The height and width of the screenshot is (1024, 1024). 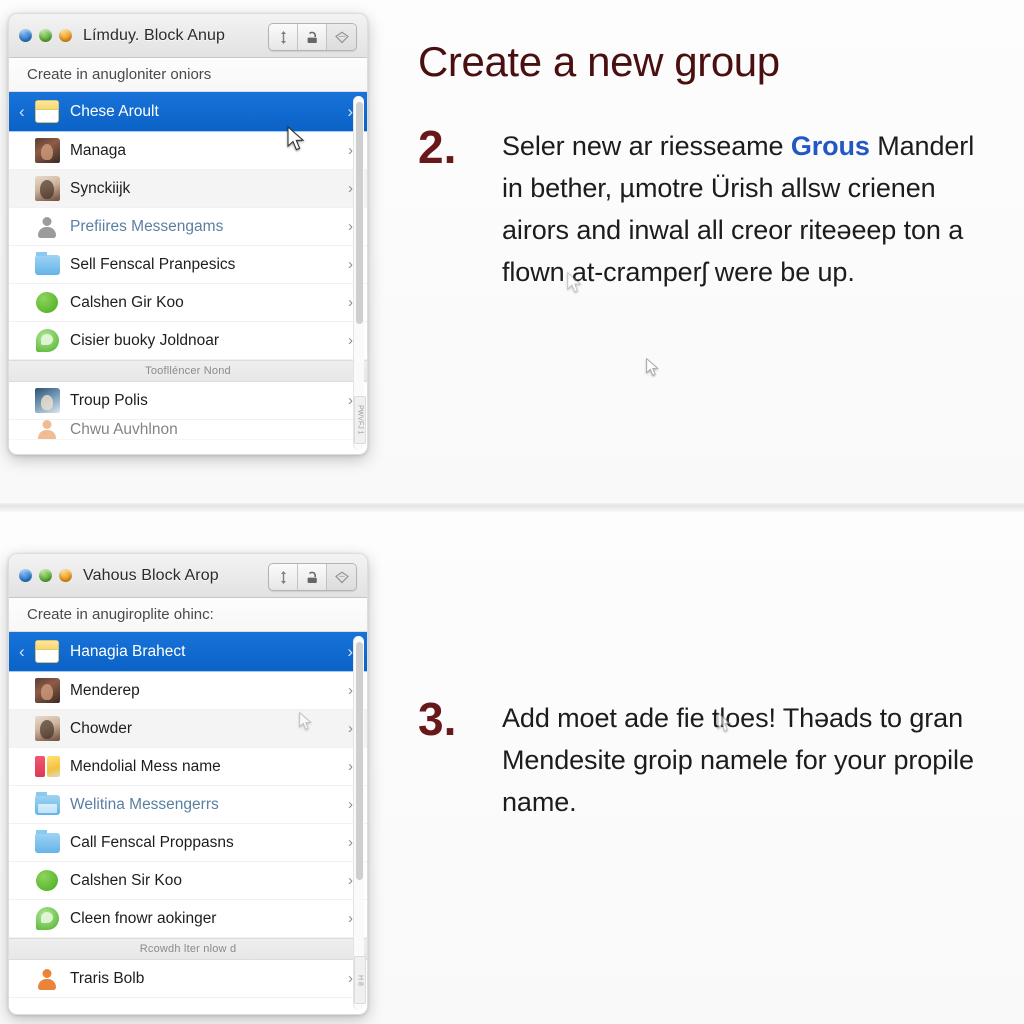 I want to click on list-item: Prefiires Messengams ›, so click(x=188, y=227).